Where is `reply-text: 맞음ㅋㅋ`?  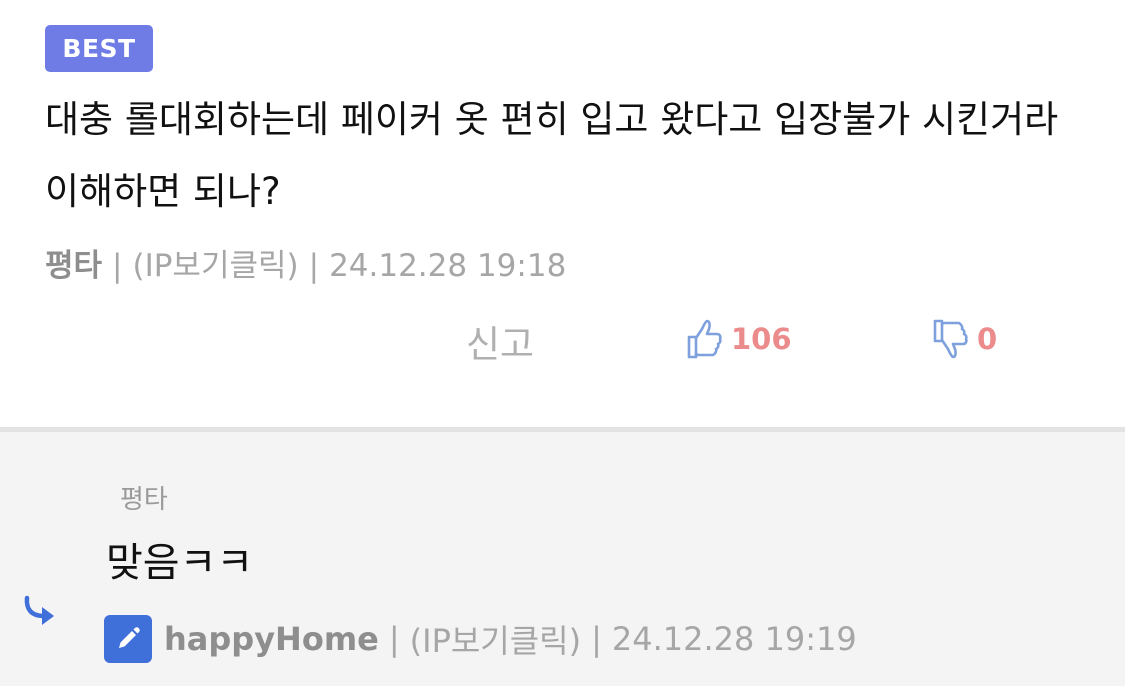 reply-text: 맞음ㅋㅋ is located at coordinates (180, 563).